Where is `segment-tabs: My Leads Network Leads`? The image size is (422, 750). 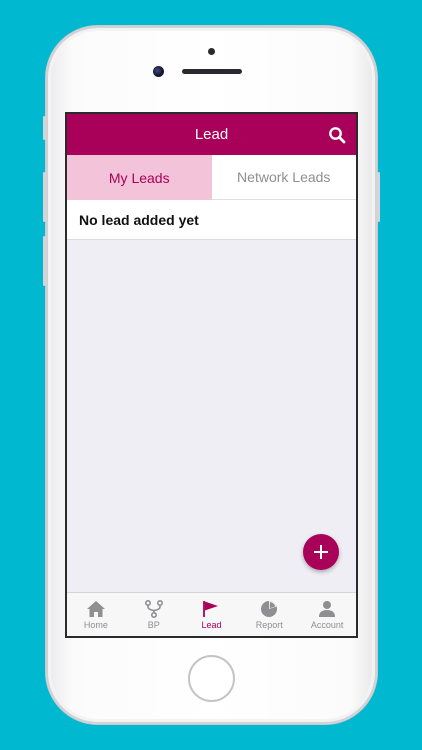 segment-tabs: My Leads Network Leads is located at coordinates (211, 177).